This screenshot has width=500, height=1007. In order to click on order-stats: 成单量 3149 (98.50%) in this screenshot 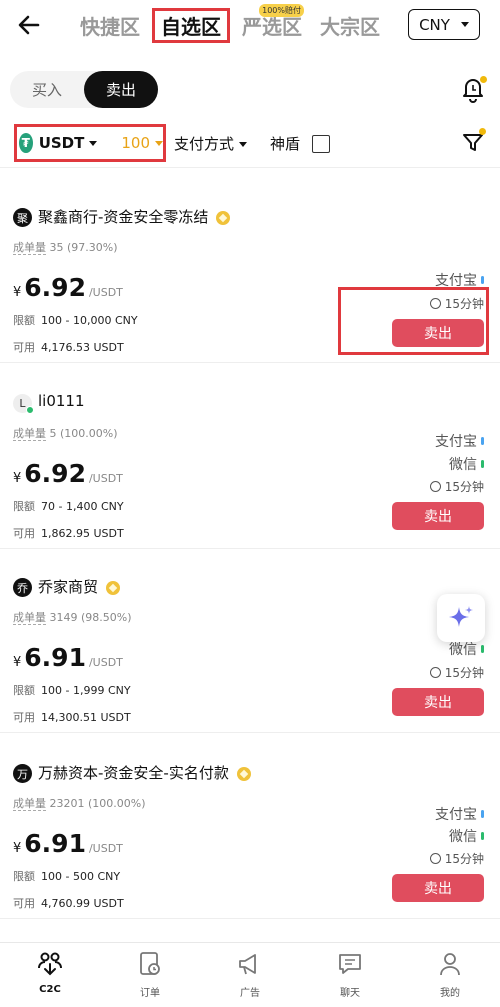, I will do `click(72, 617)`.